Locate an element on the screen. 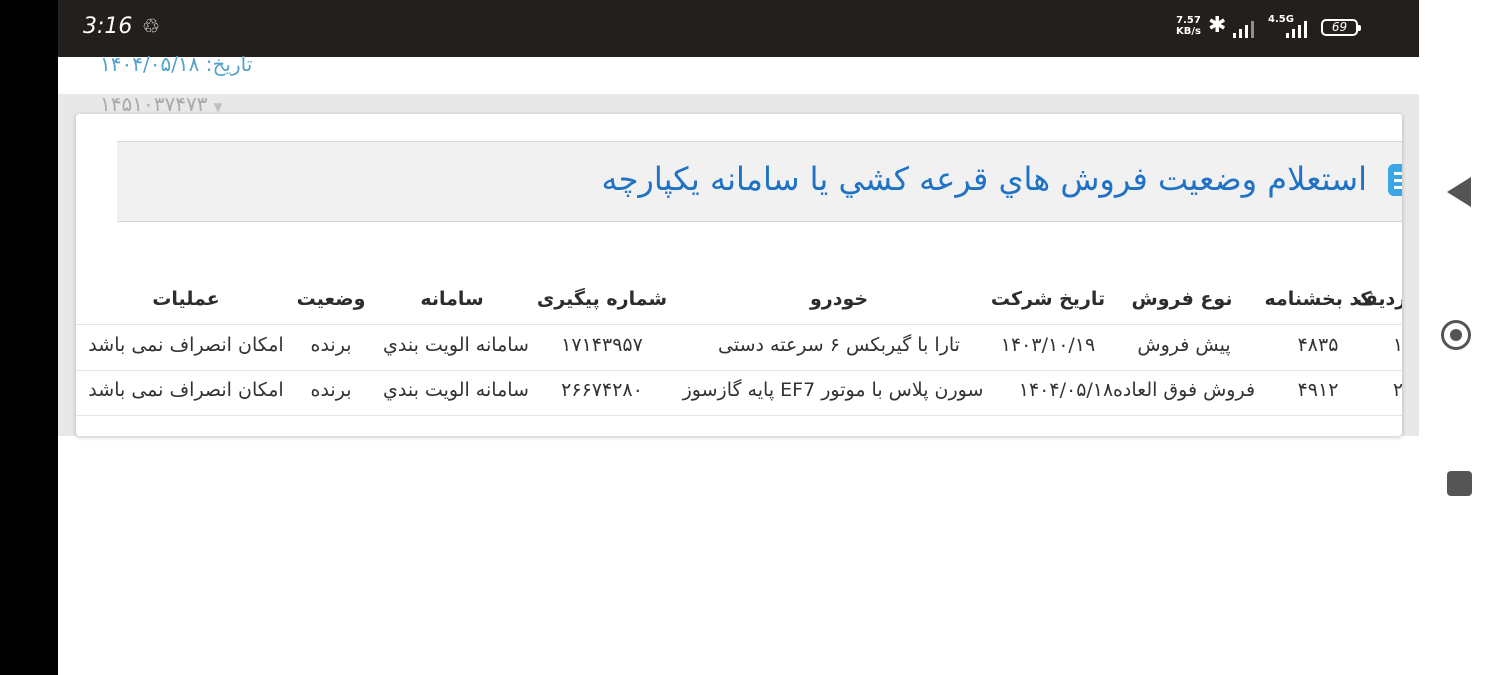 The height and width of the screenshot is (675, 1500). bluetooth-icon: ✱ is located at coordinates (1217, 25).